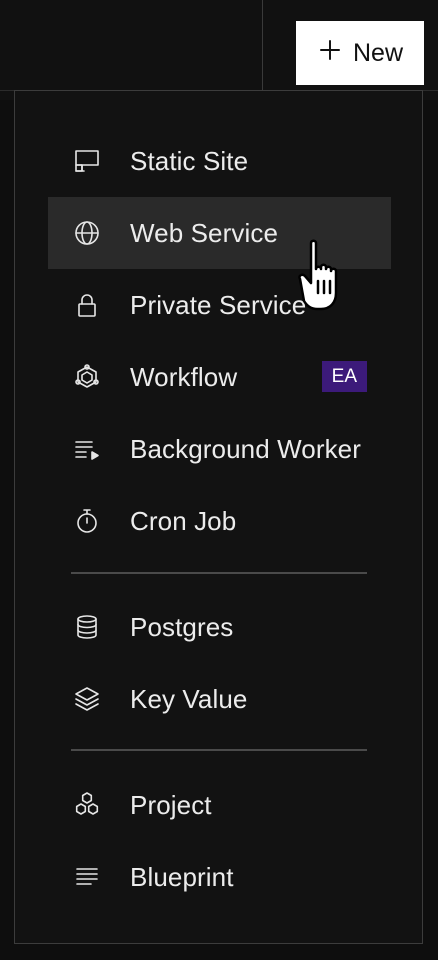 This screenshot has height=960, width=438. What do you see at coordinates (87, 521) in the screenshot?
I see `stopwatch-icon` at bounding box center [87, 521].